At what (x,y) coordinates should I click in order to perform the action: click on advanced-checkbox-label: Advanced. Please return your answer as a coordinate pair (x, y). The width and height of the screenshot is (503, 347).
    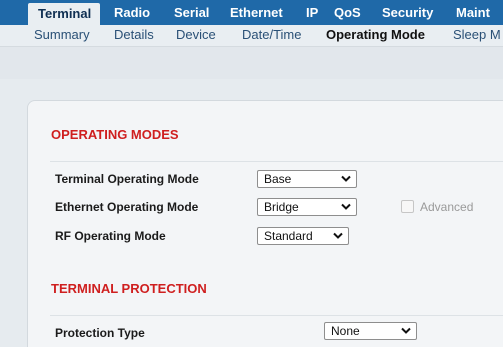
    Looking at the image, I should click on (447, 207).